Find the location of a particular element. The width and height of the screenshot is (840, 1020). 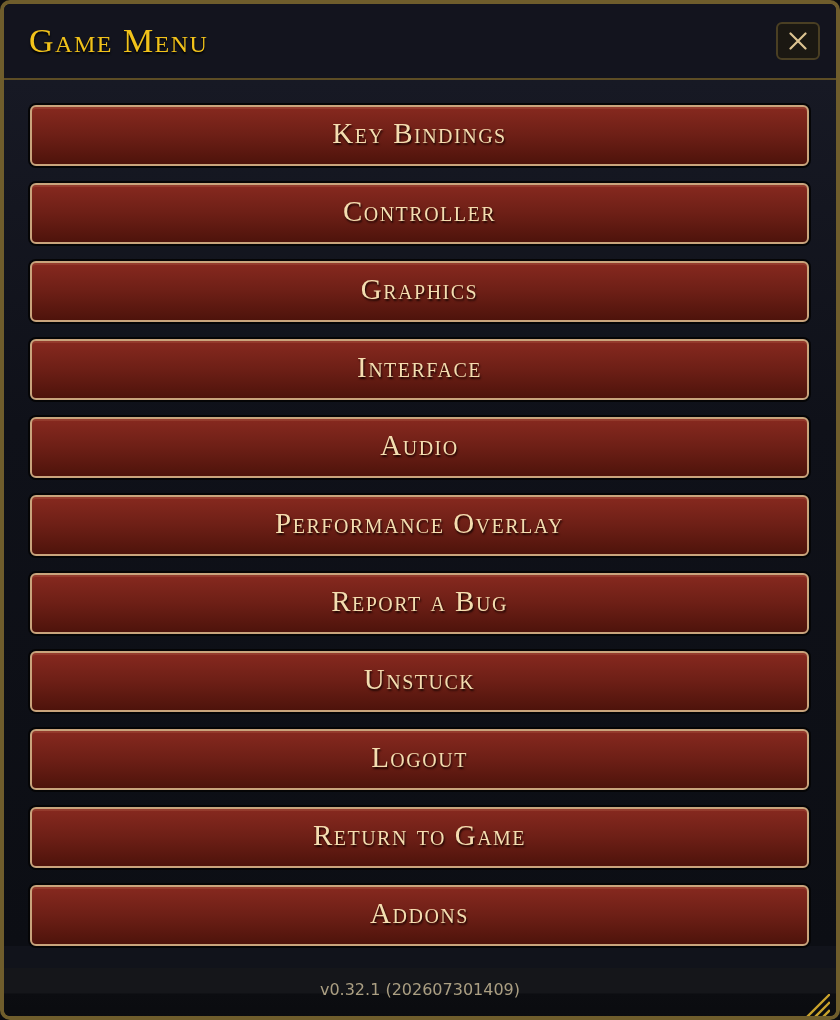

close-button is located at coordinates (798, 41).